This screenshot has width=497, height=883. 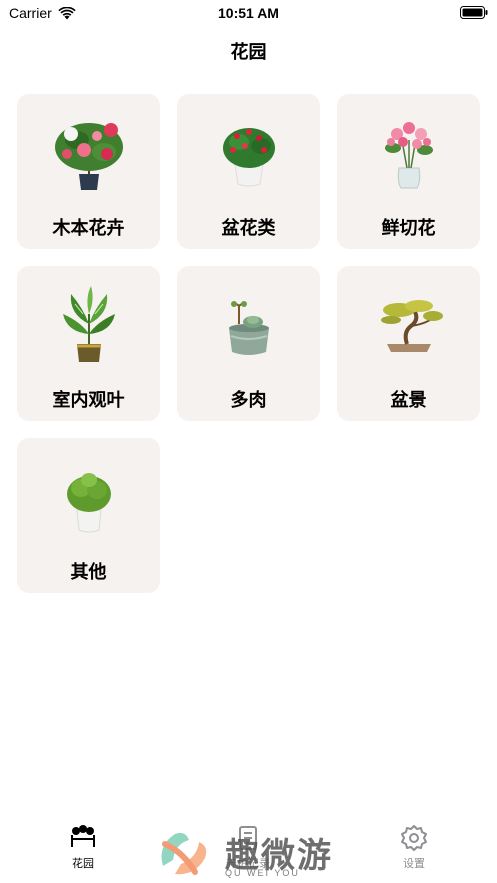 What do you see at coordinates (248, 400) in the screenshot?
I see `category-label: 多肉` at bounding box center [248, 400].